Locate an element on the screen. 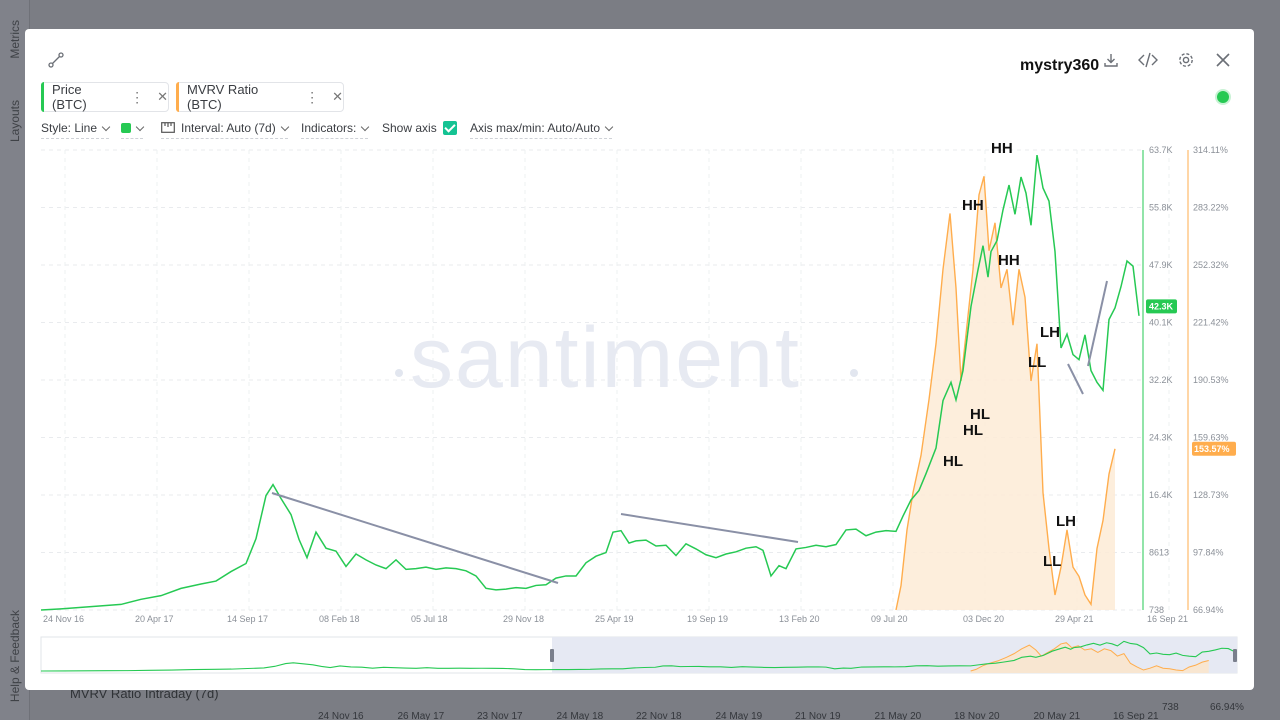  price-axis-tick-label: 16.4K is located at coordinates (1161, 495).